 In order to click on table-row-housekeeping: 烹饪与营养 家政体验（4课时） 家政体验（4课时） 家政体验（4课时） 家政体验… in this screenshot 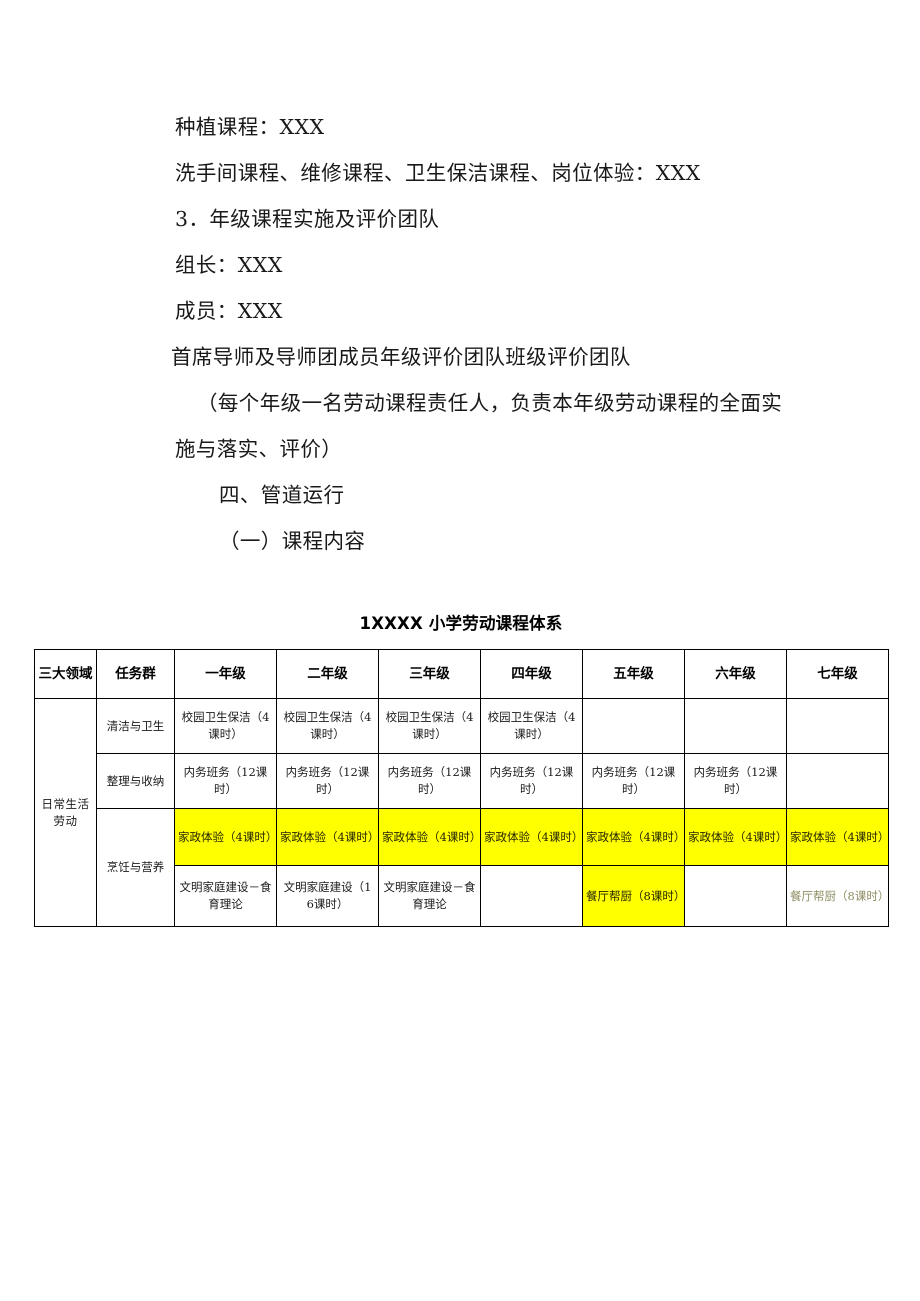, I will do `click(462, 867)`.